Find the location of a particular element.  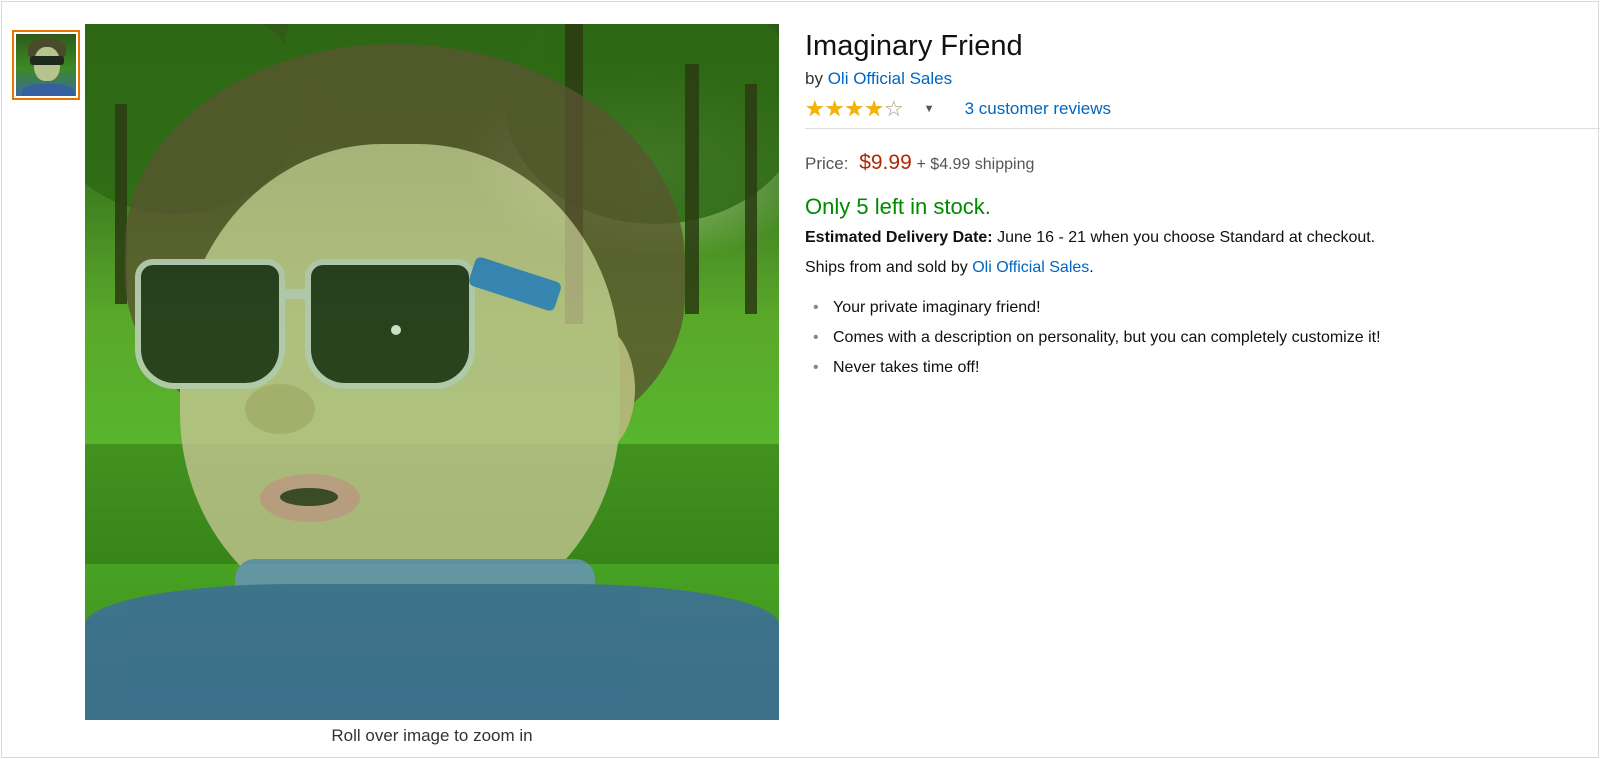

thumbnail-photo is located at coordinates (46, 65).